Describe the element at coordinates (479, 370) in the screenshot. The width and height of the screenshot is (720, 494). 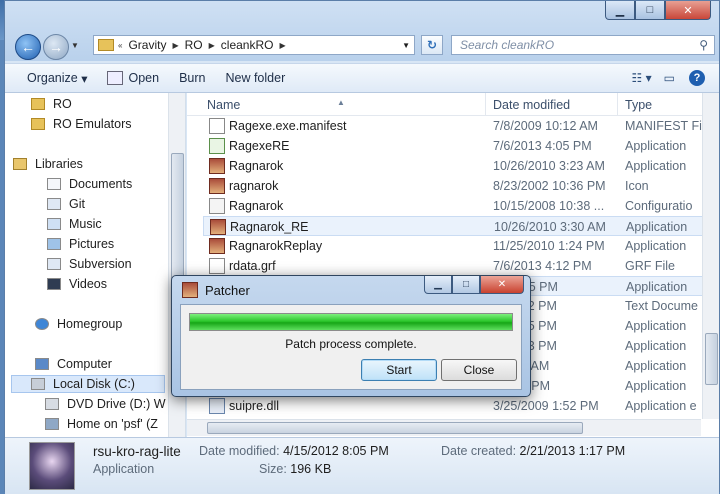
I see `close-button: Close` at that location.